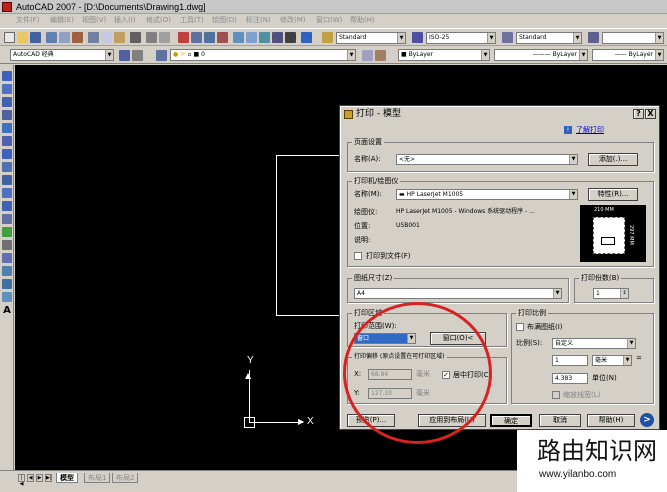  What do you see at coordinates (238, 37) in the screenshot?
I see `properties-icon` at bounding box center [238, 37].